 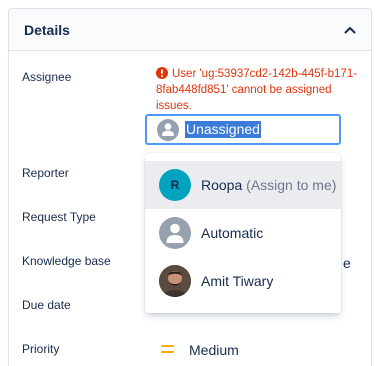 What do you see at coordinates (47, 30) in the screenshot?
I see `panel-title: Details` at bounding box center [47, 30].